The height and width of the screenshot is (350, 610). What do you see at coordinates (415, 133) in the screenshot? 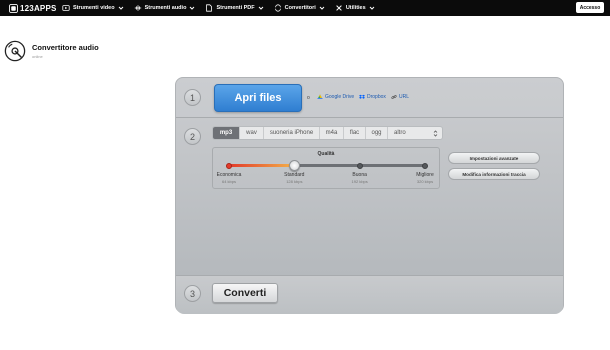
I see `tab-altro: altro` at bounding box center [415, 133].